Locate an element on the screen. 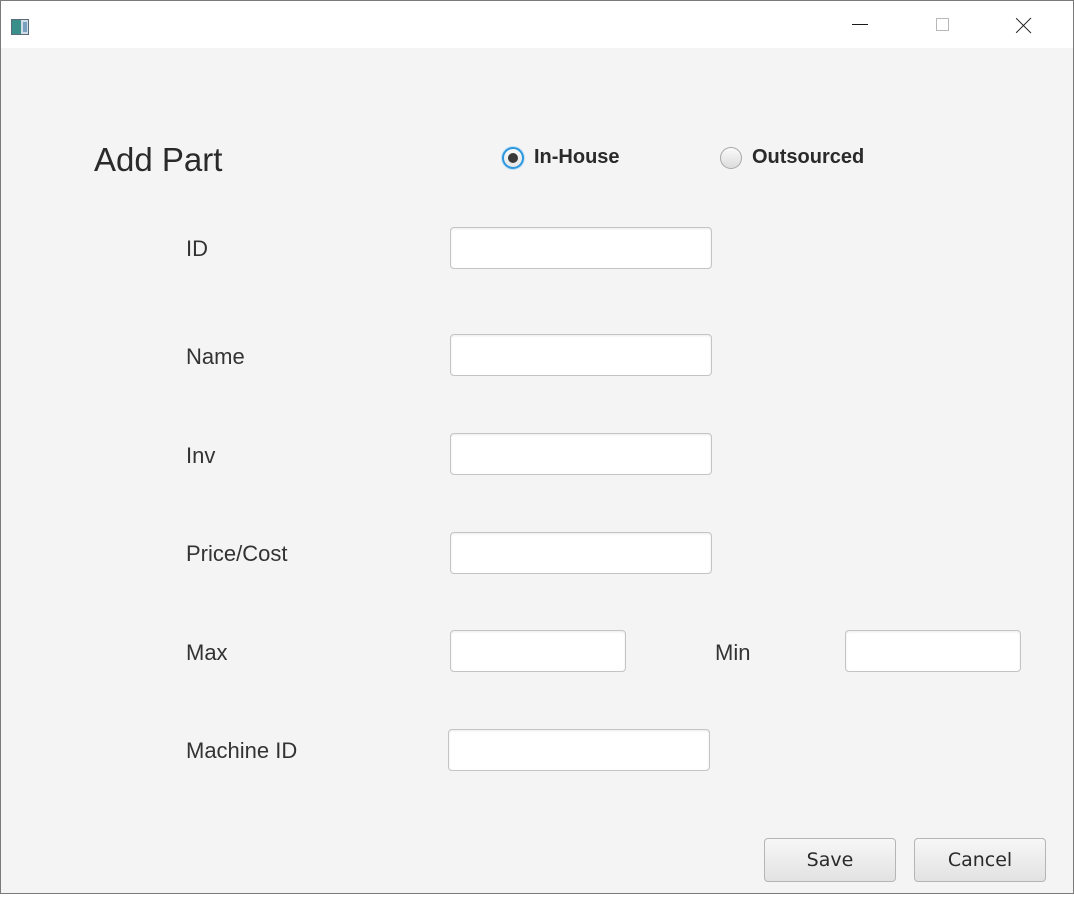 The image size is (1074, 900). close-button is located at coordinates (1024, 24).